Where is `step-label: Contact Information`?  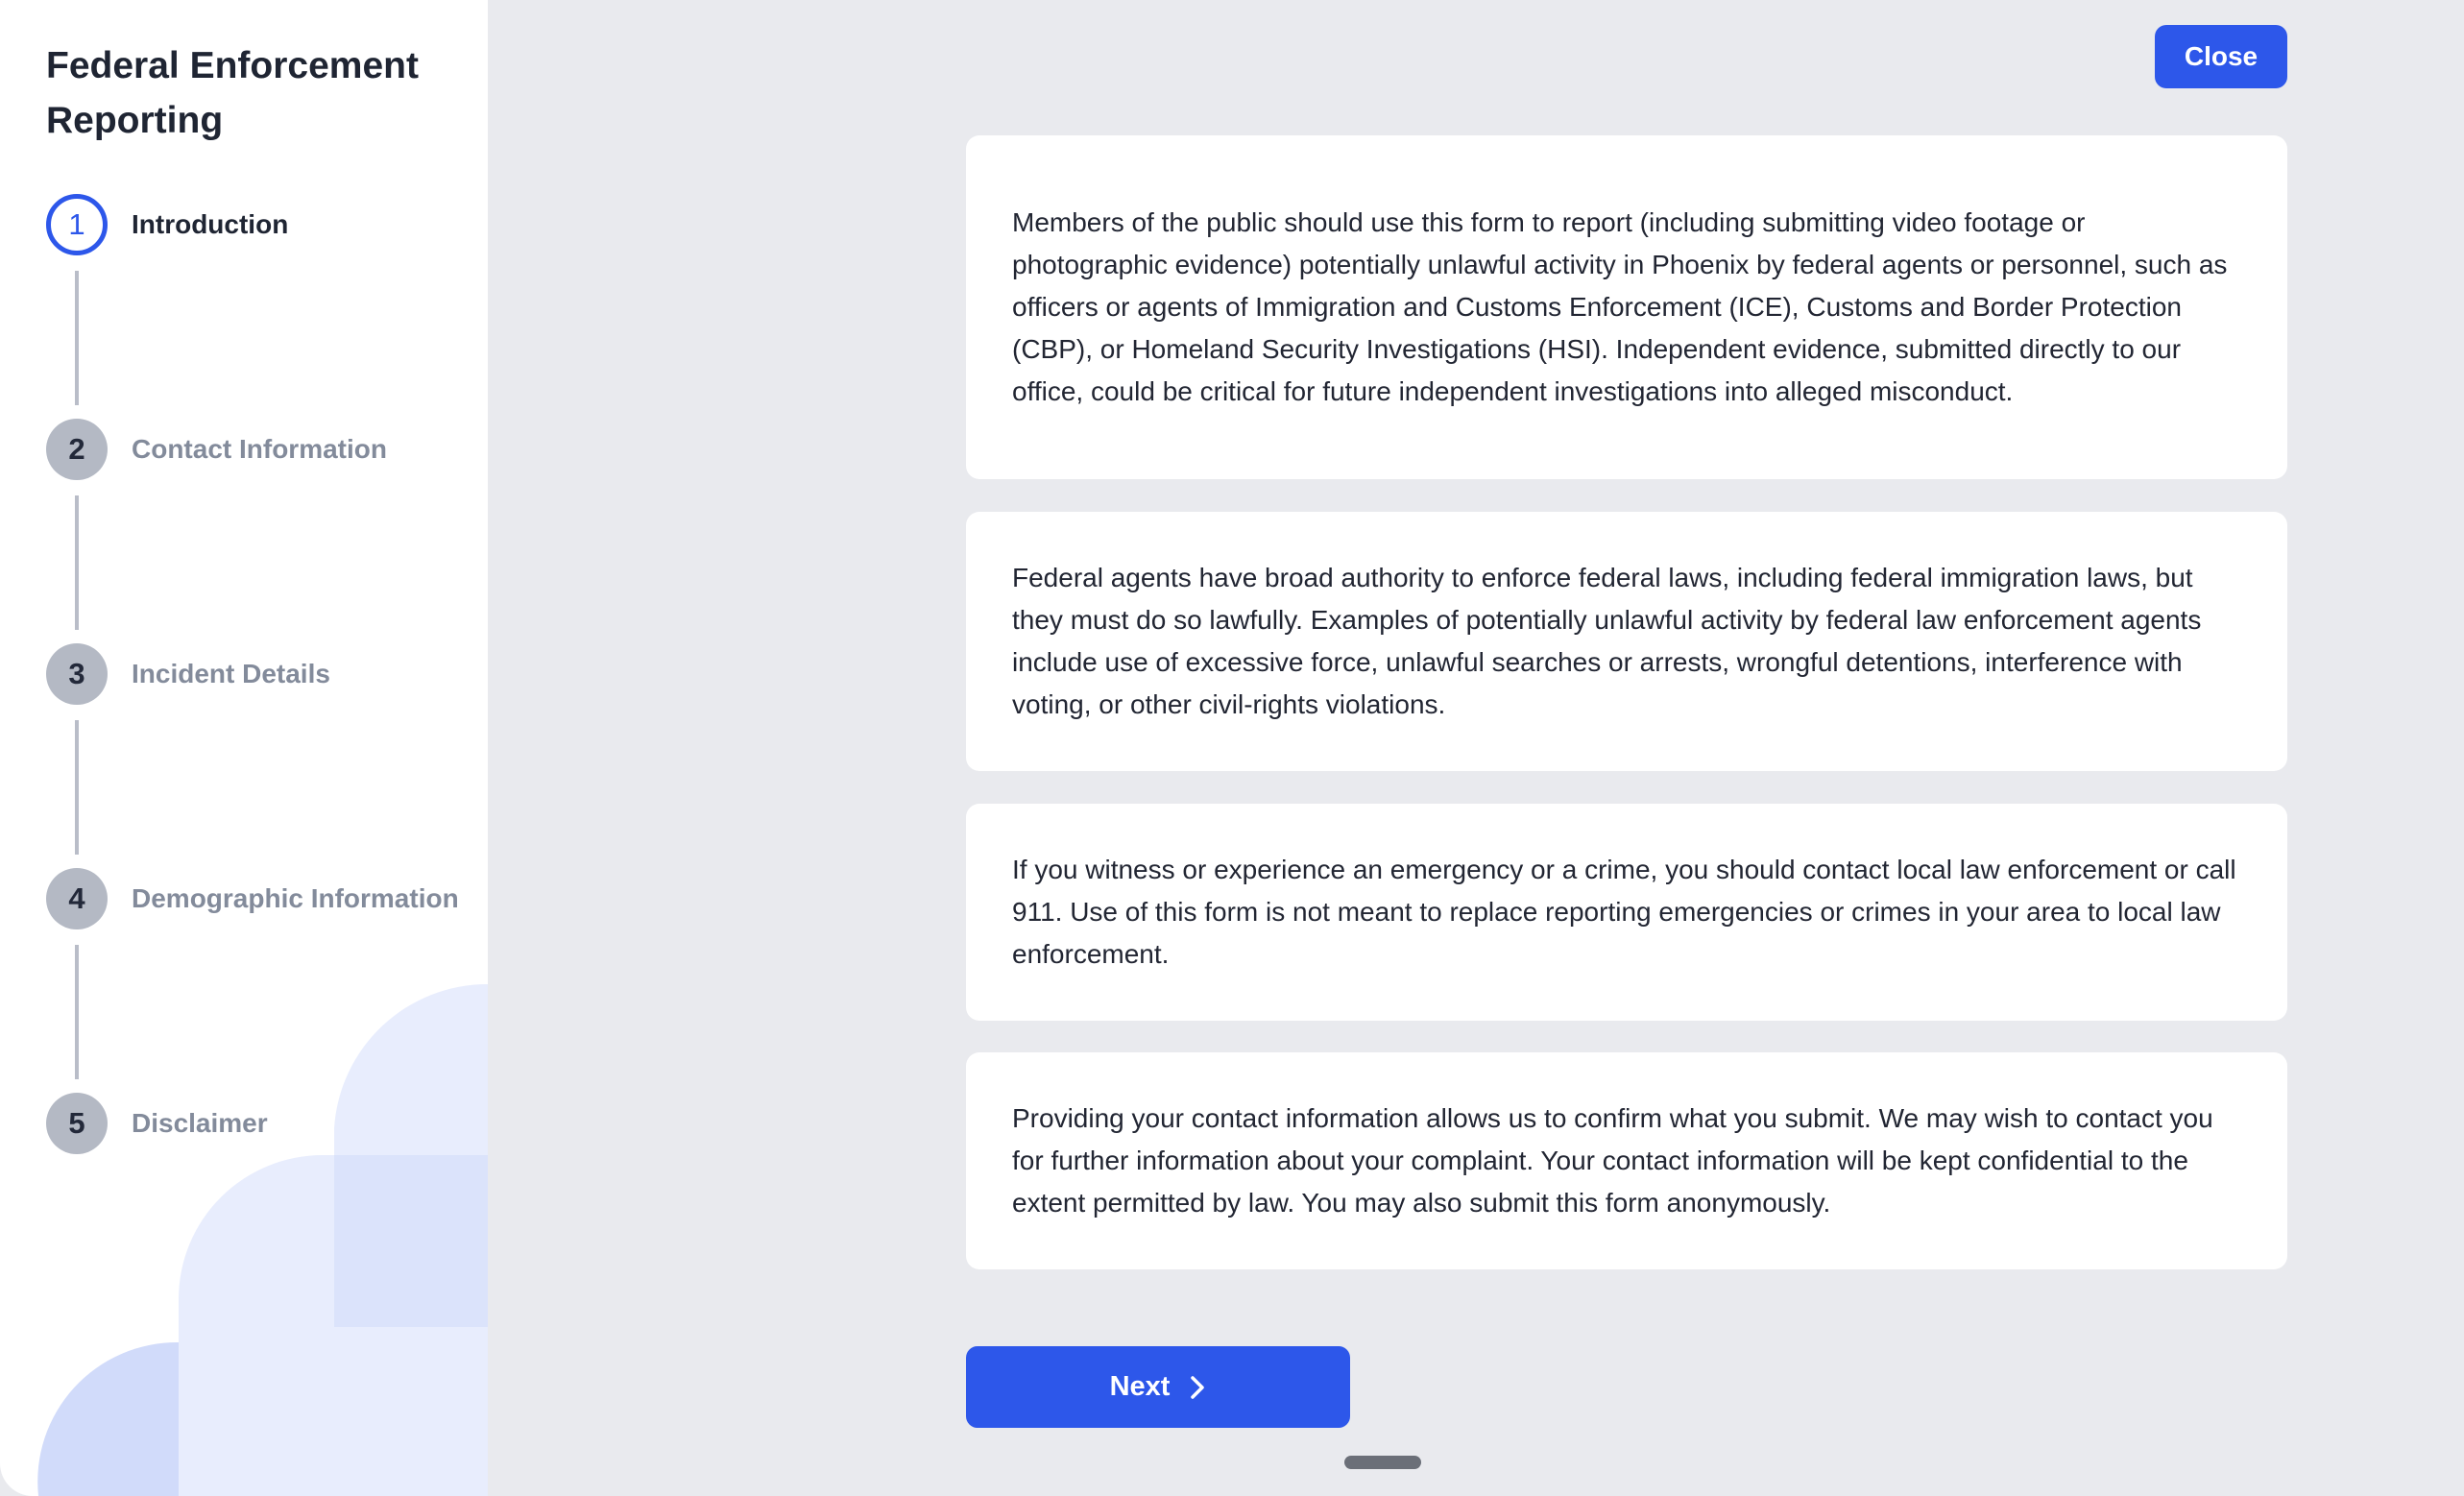
step-label: Contact Information is located at coordinates (259, 449).